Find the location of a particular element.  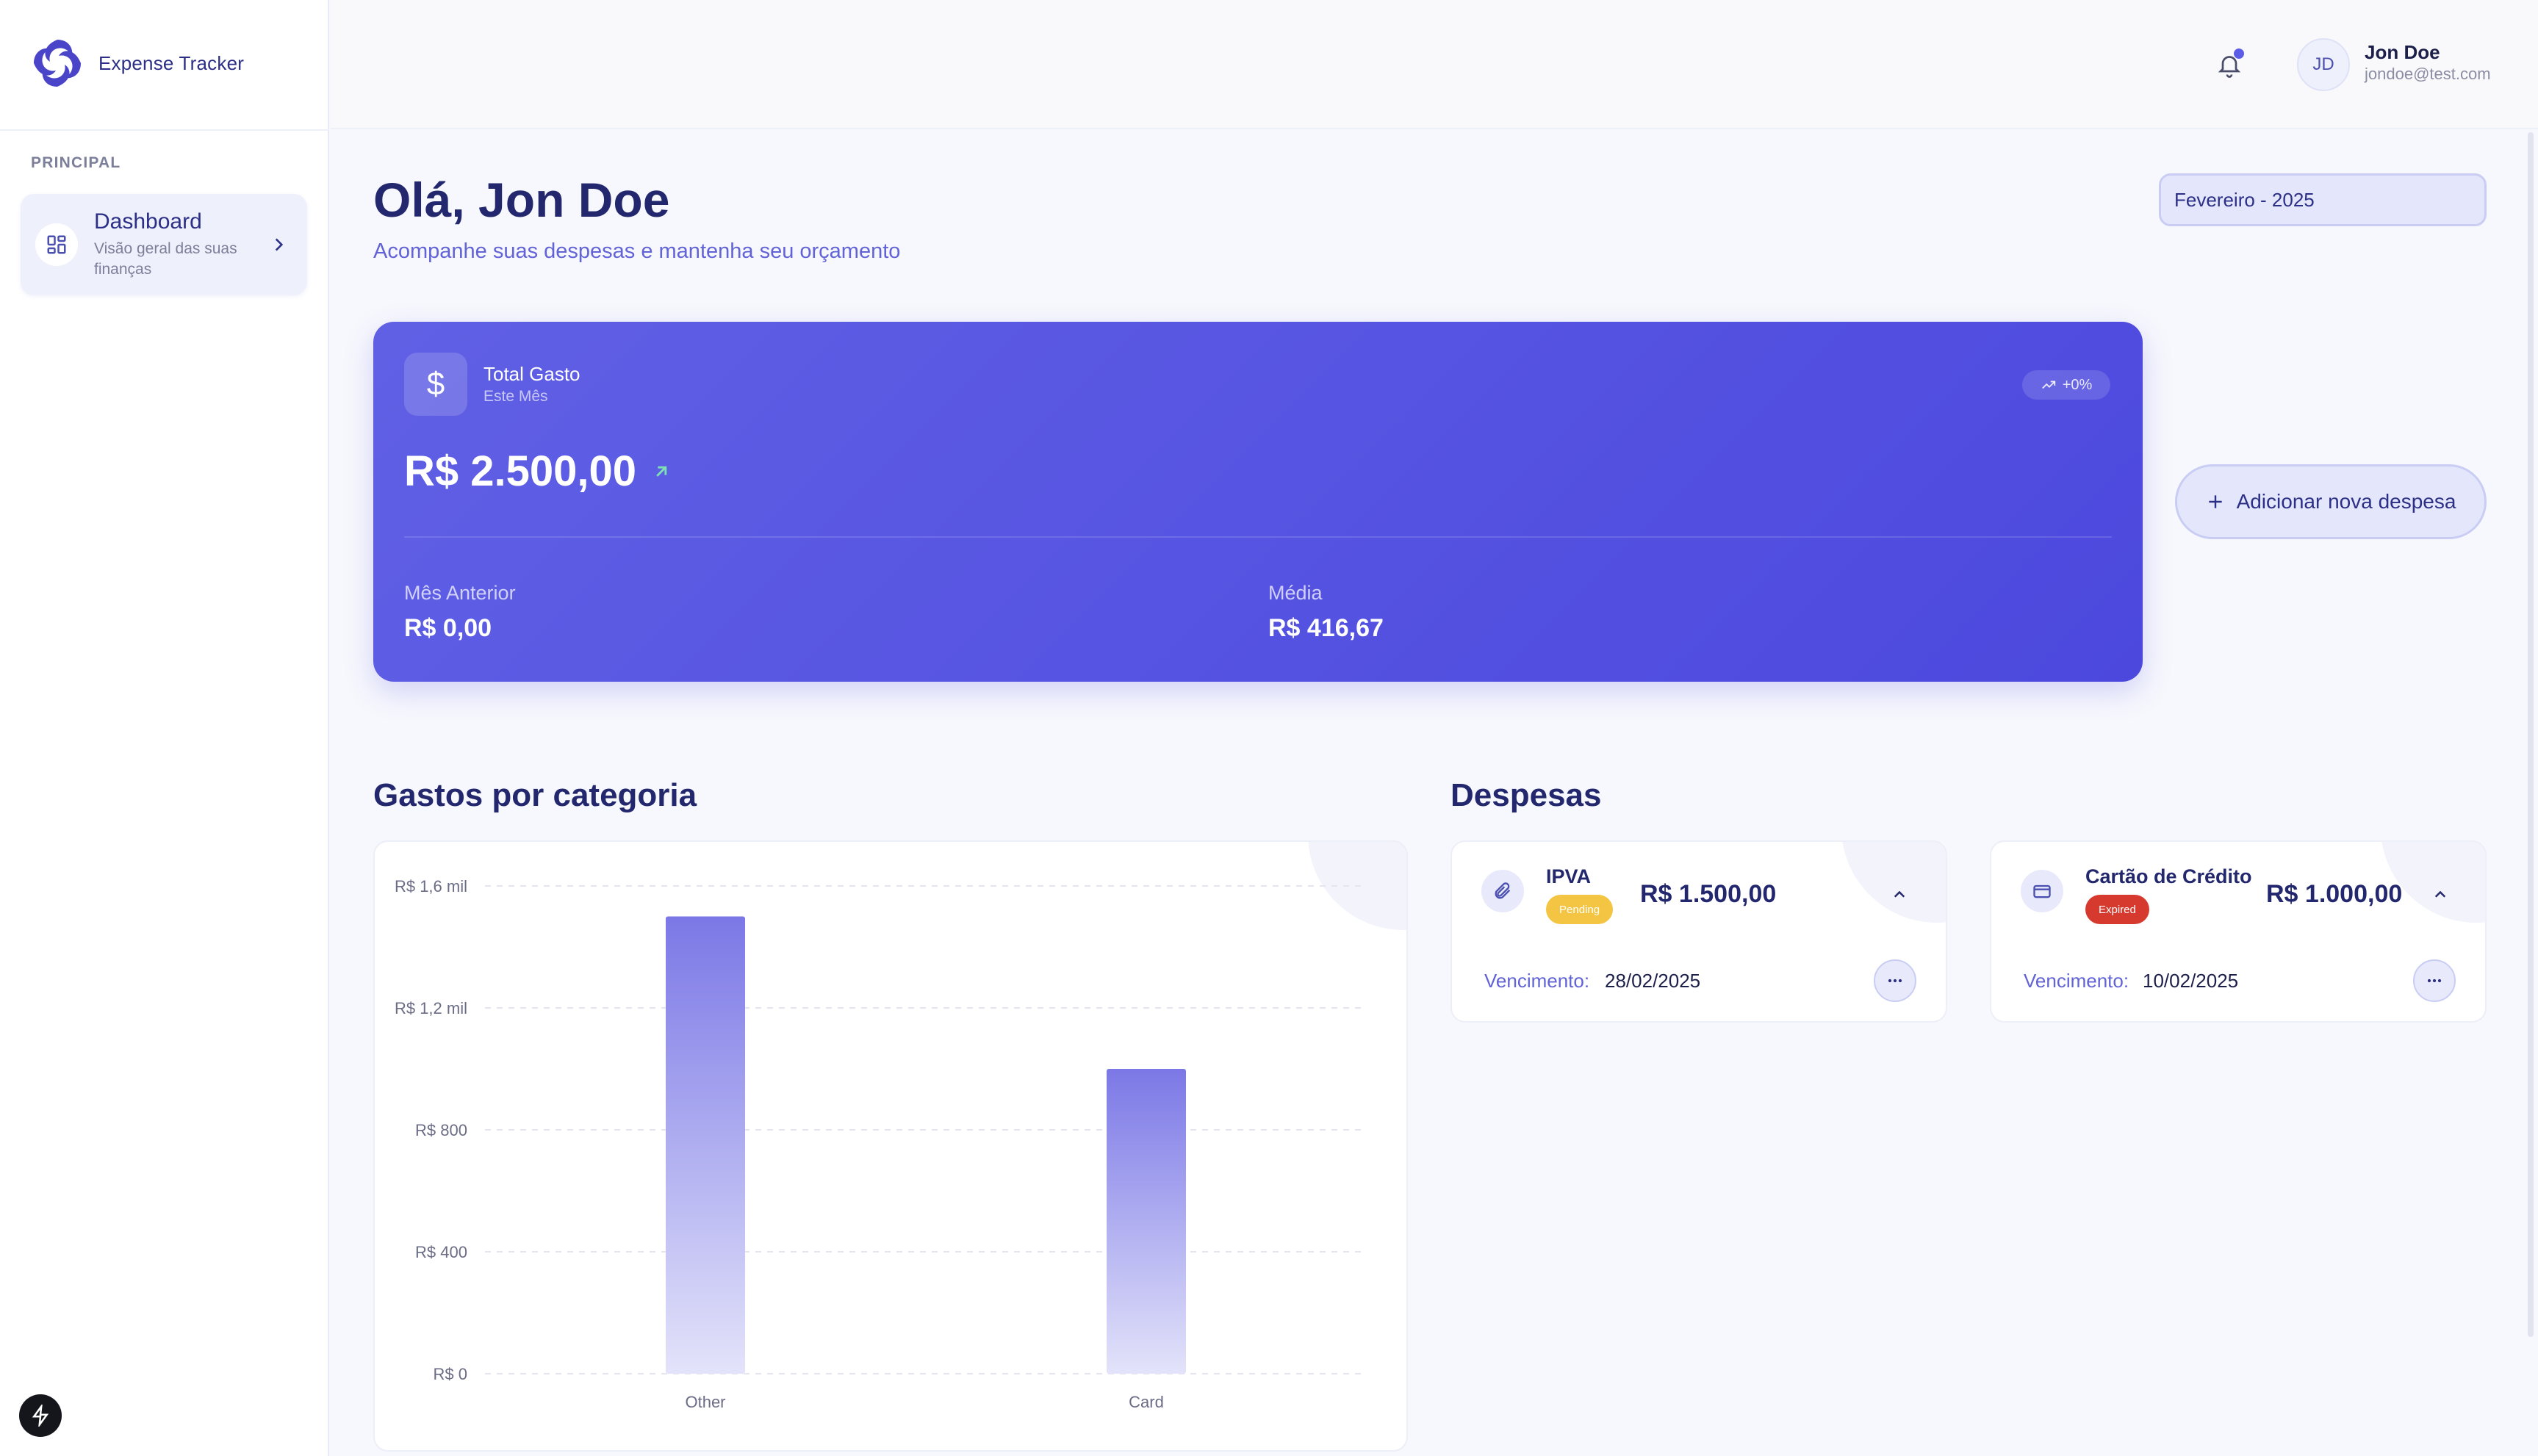

sidebar-divider is located at coordinates (164, 130).